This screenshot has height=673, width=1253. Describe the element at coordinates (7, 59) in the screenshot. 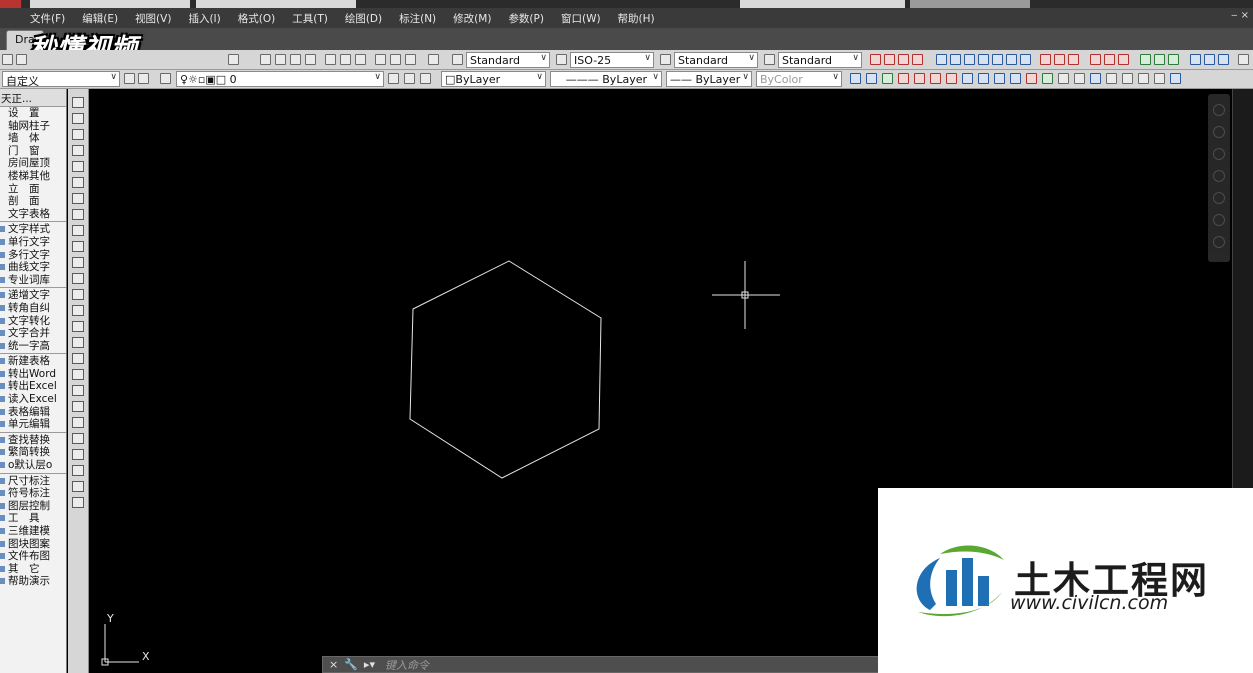

I see `new-icon` at that location.